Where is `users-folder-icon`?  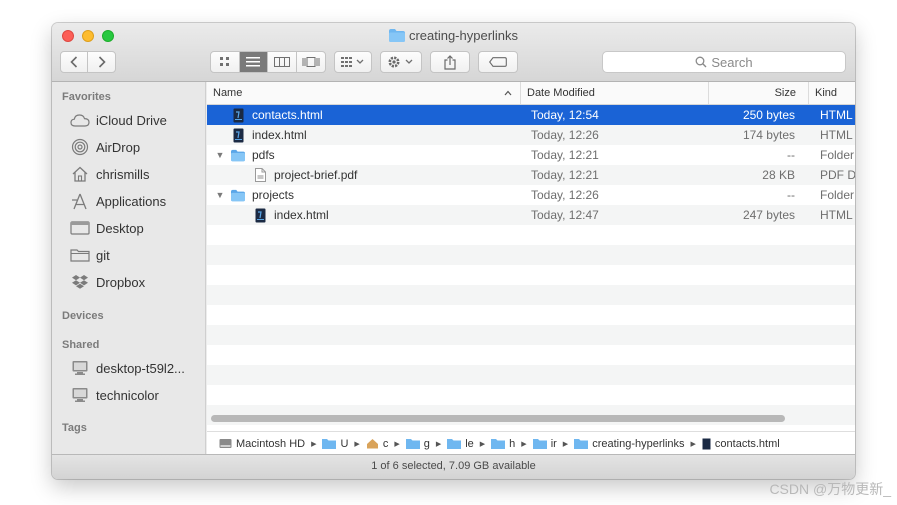 users-folder-icon is located at coordinates (329, 443).